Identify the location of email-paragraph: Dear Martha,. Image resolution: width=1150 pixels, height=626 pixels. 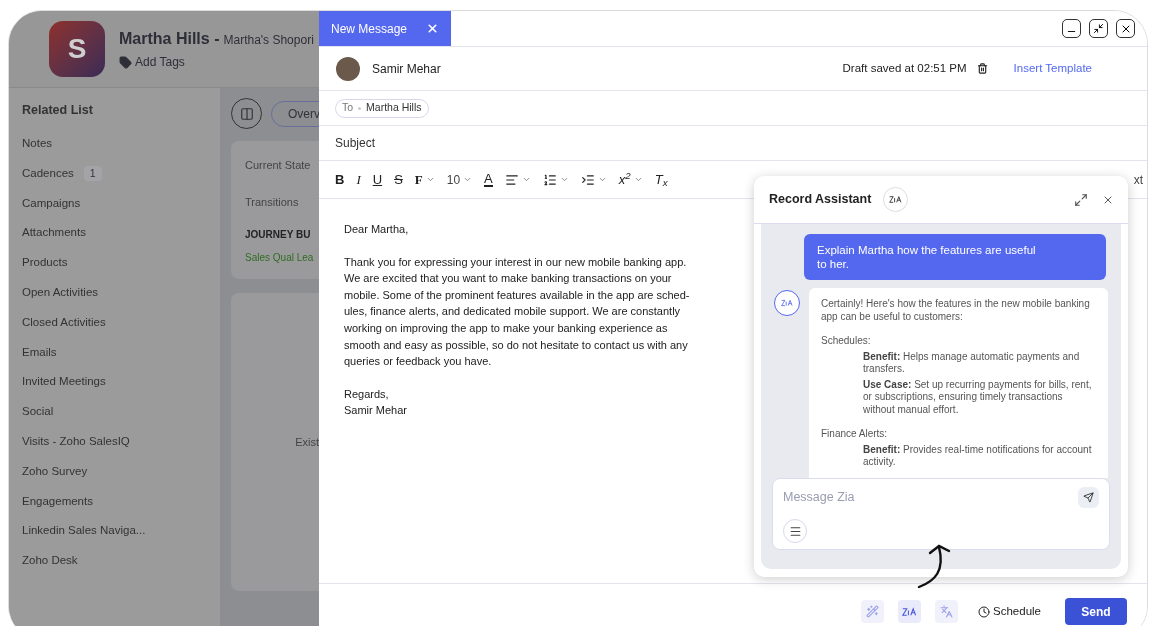
(376, 229).